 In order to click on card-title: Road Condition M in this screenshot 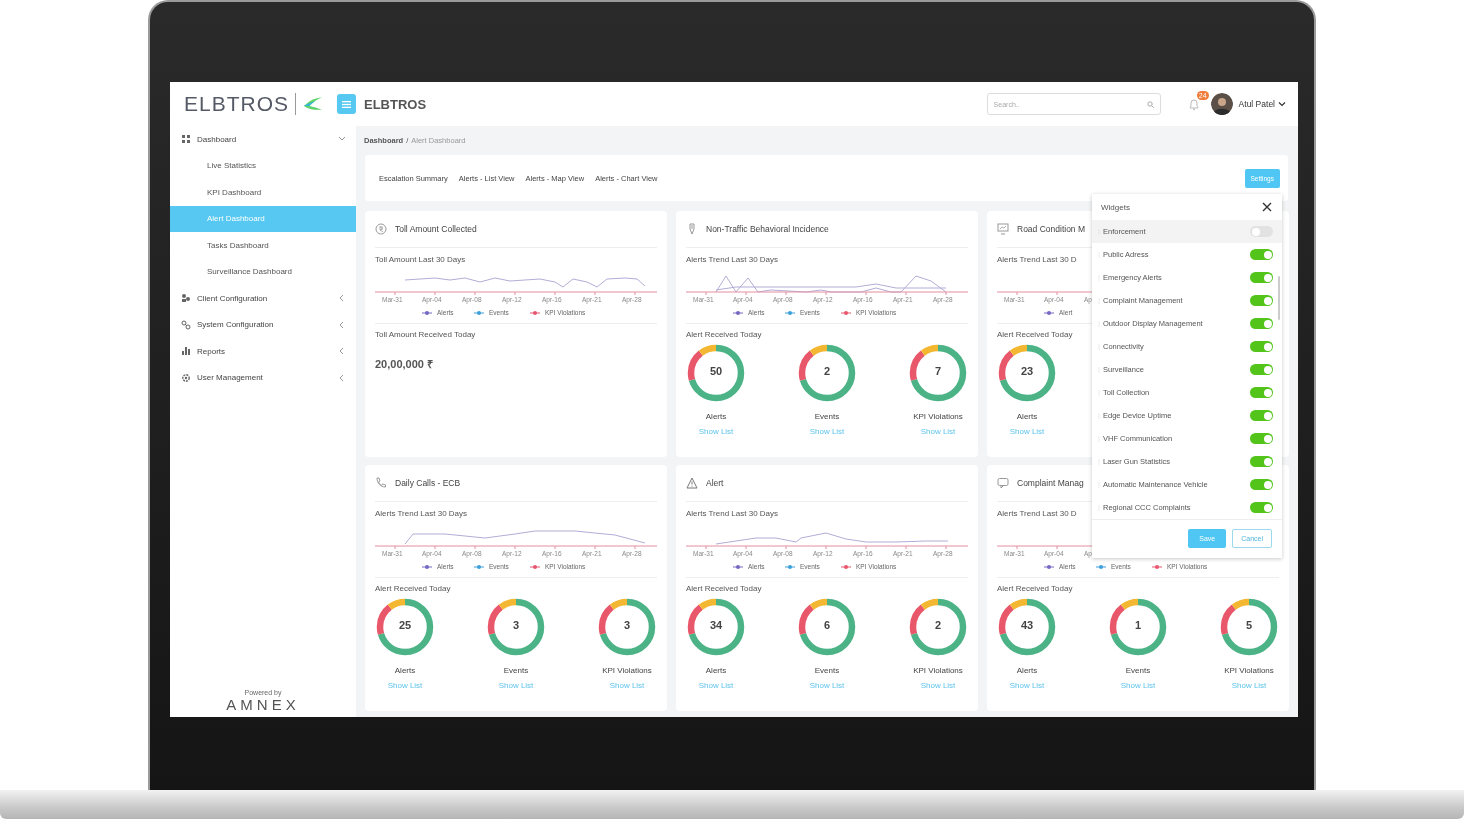, I will do `click(1051, 229)`.